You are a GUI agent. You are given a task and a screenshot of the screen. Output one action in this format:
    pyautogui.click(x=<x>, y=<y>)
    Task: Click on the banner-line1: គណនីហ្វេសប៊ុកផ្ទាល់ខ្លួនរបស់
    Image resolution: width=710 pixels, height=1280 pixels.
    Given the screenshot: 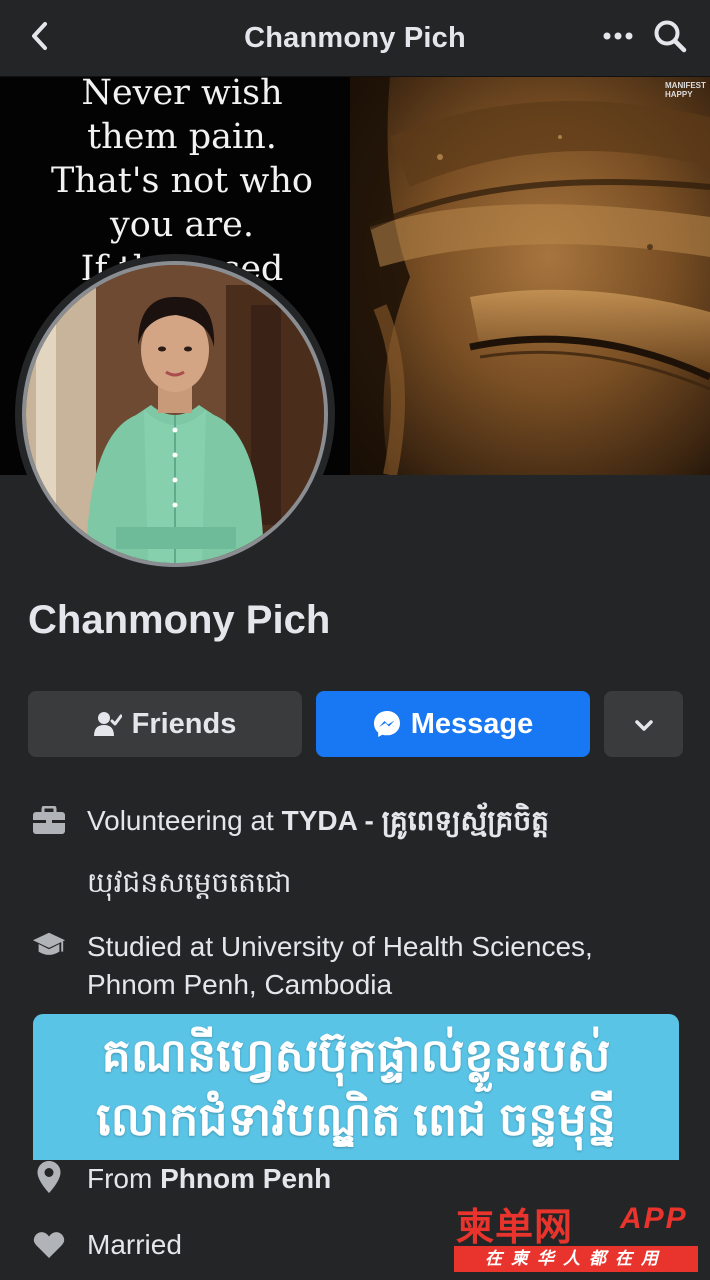 What is the action you would take?
    pyautogui.click(x=356, y=1055)
    